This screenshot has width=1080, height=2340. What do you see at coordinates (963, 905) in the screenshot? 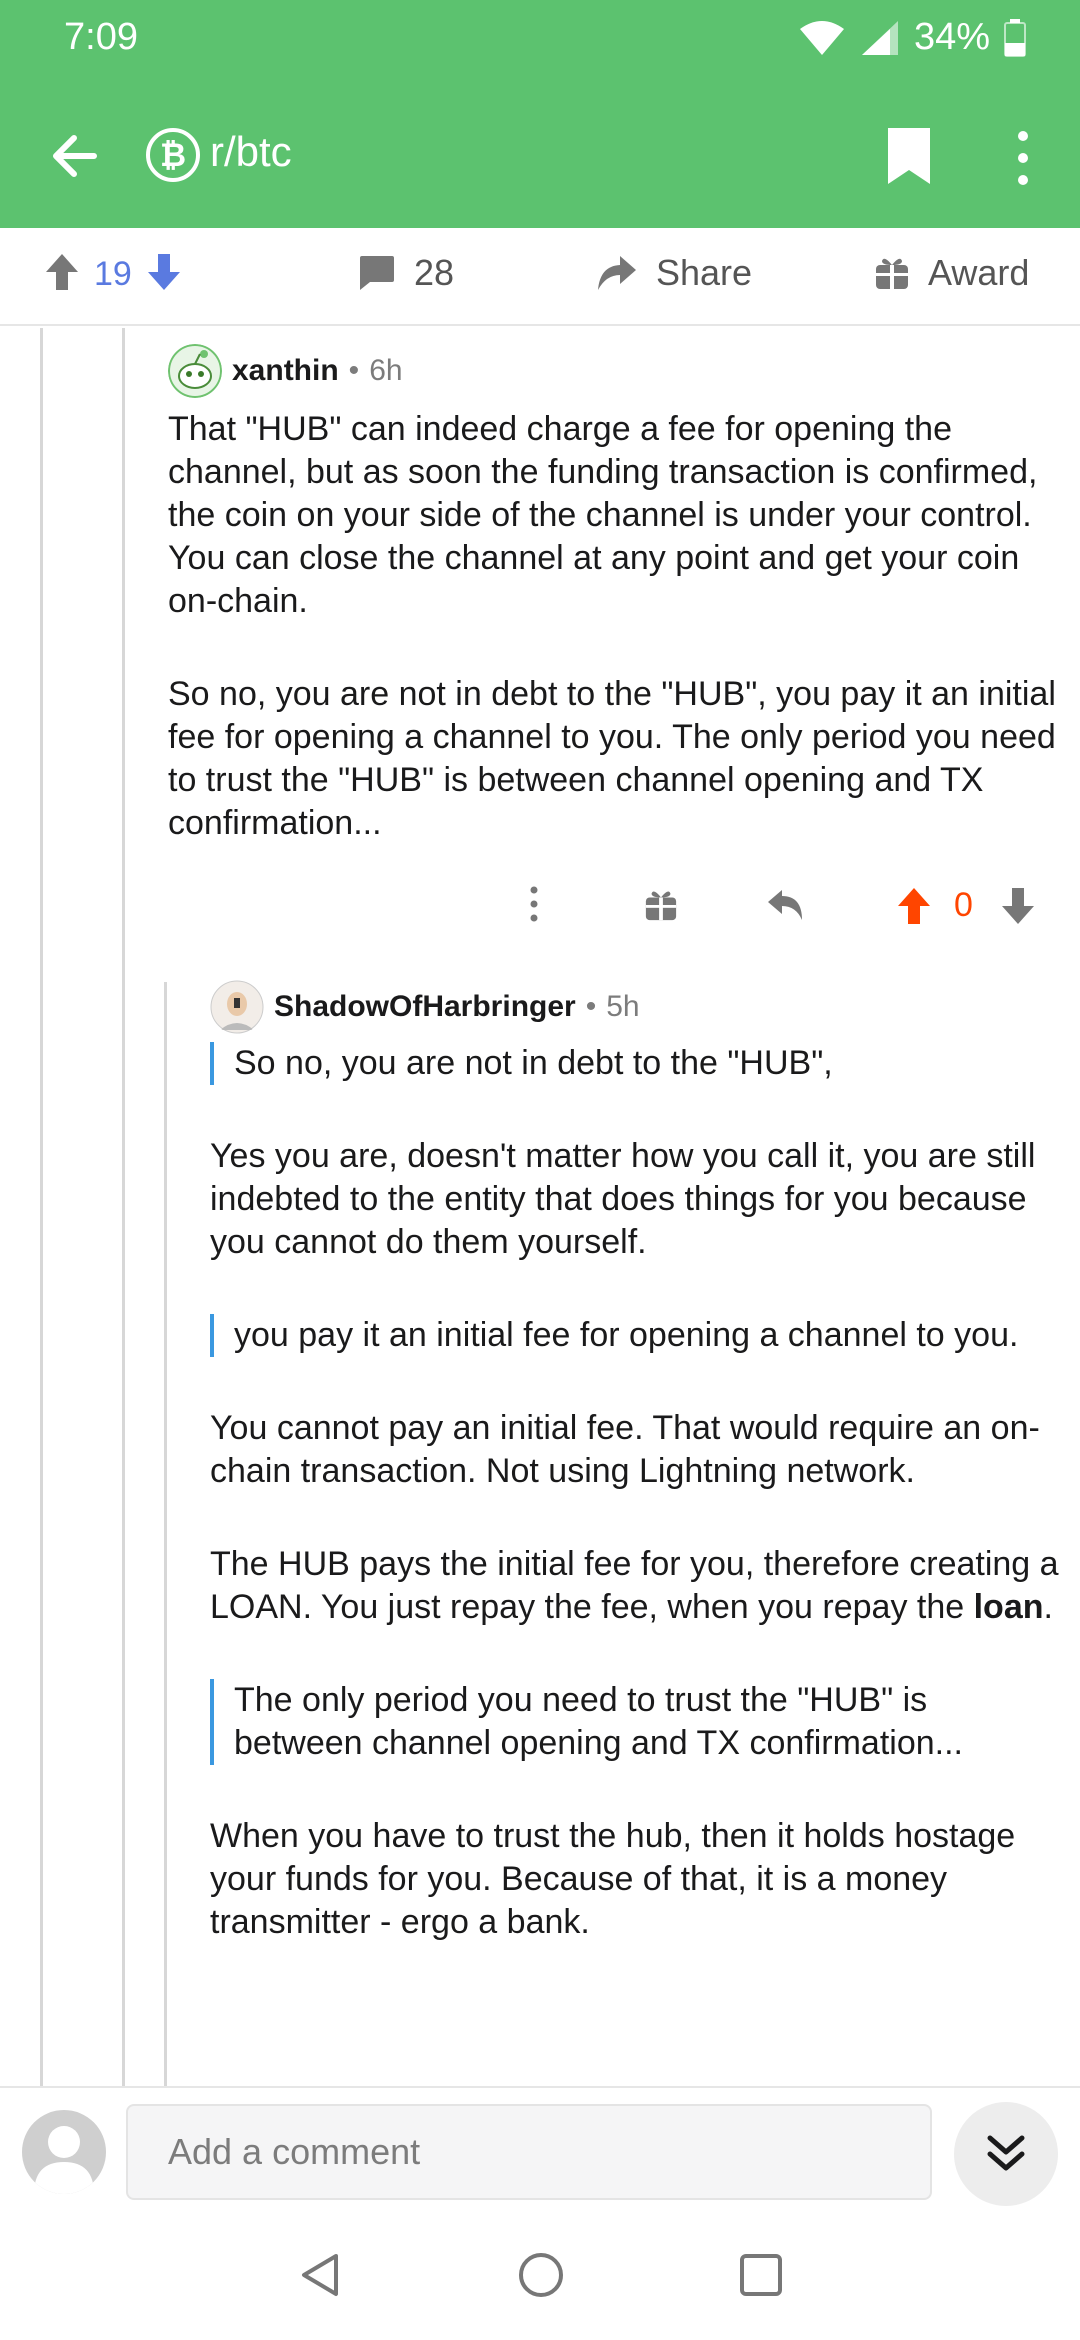
I see `comment-score: 0` at bounding box center [963, 905].